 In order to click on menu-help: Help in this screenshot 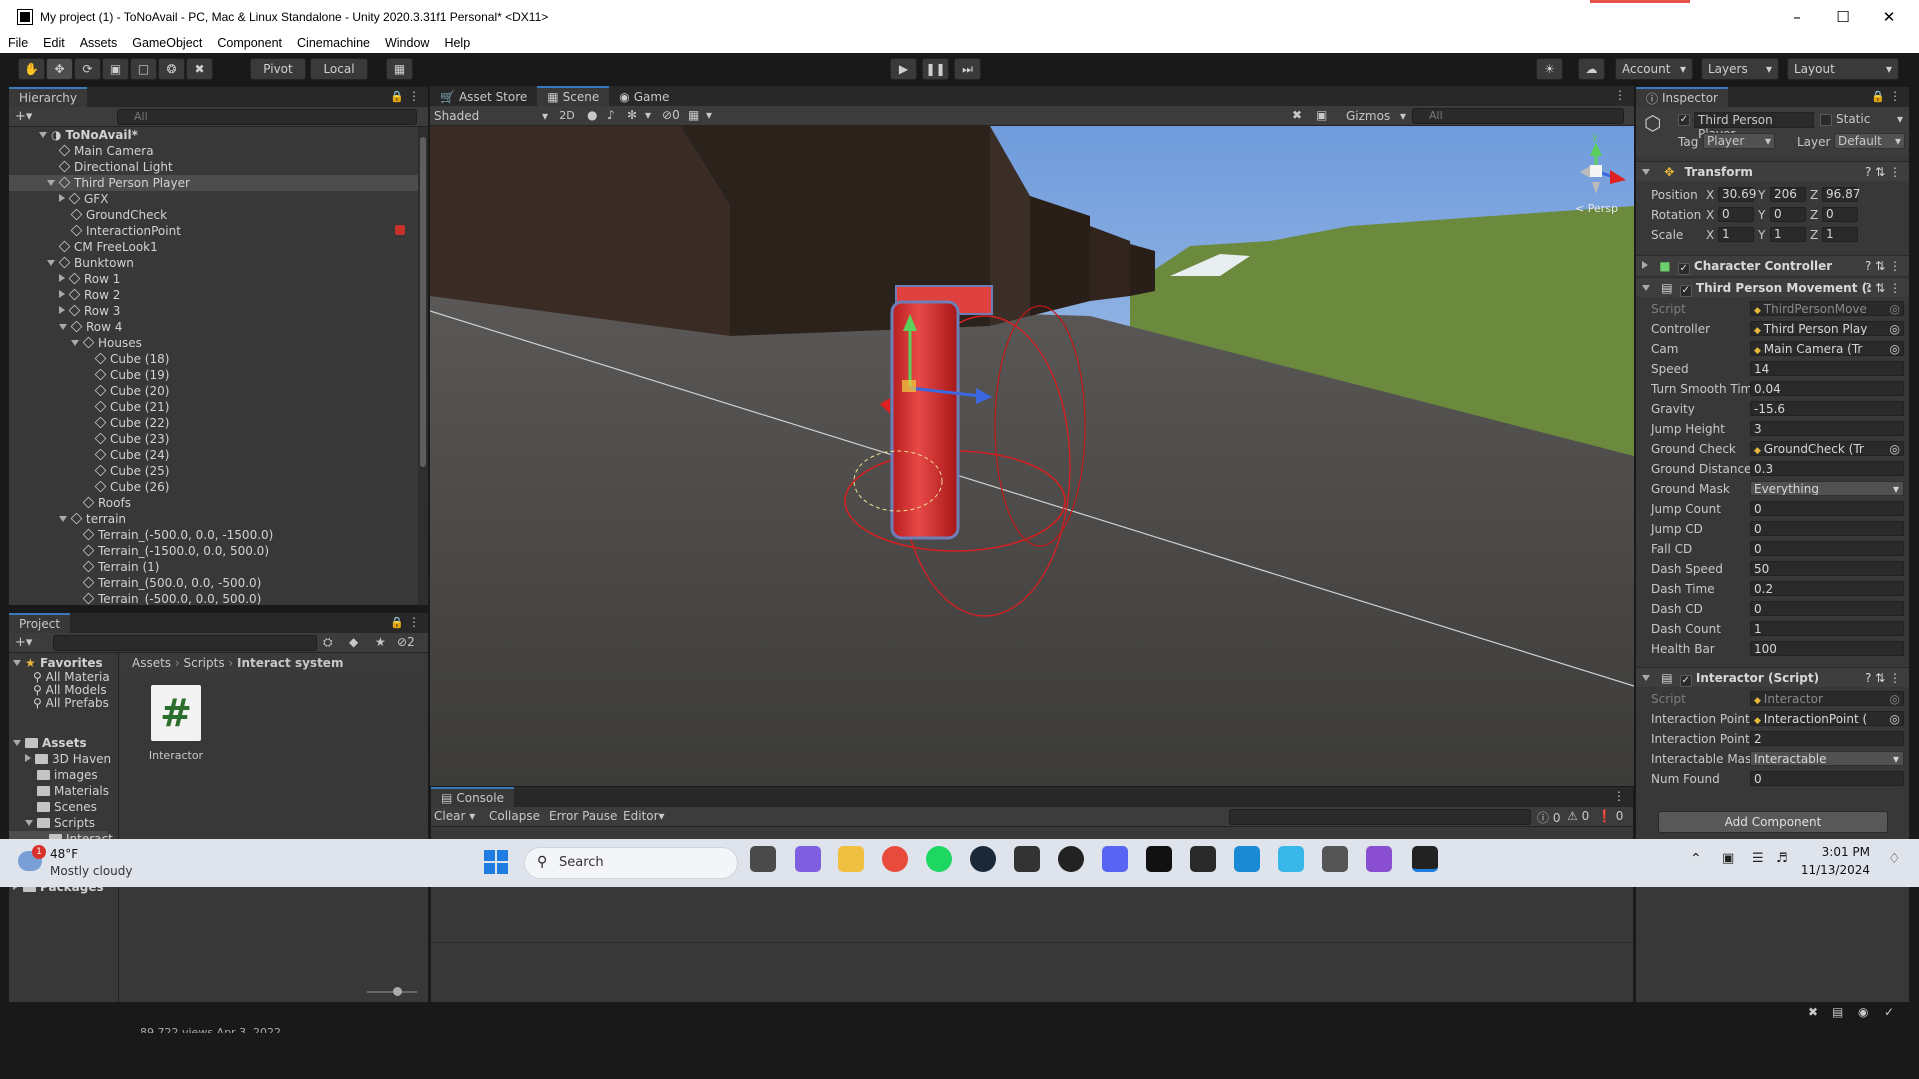, I will do `click(456, 43)`.